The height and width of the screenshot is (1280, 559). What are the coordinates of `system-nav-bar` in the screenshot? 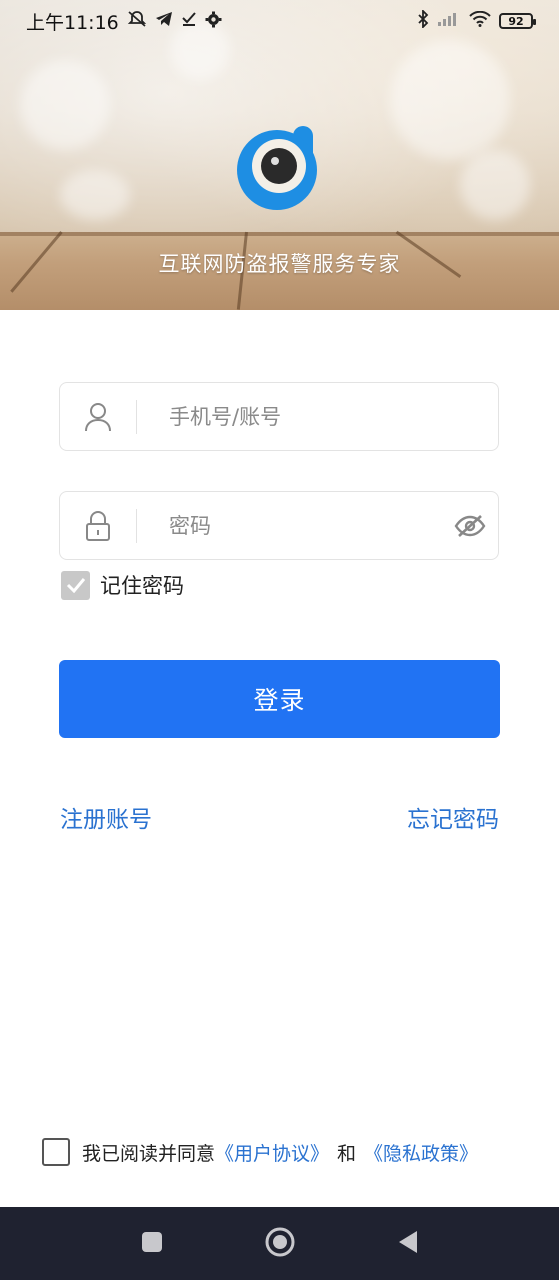 It's located at (279, 1243).